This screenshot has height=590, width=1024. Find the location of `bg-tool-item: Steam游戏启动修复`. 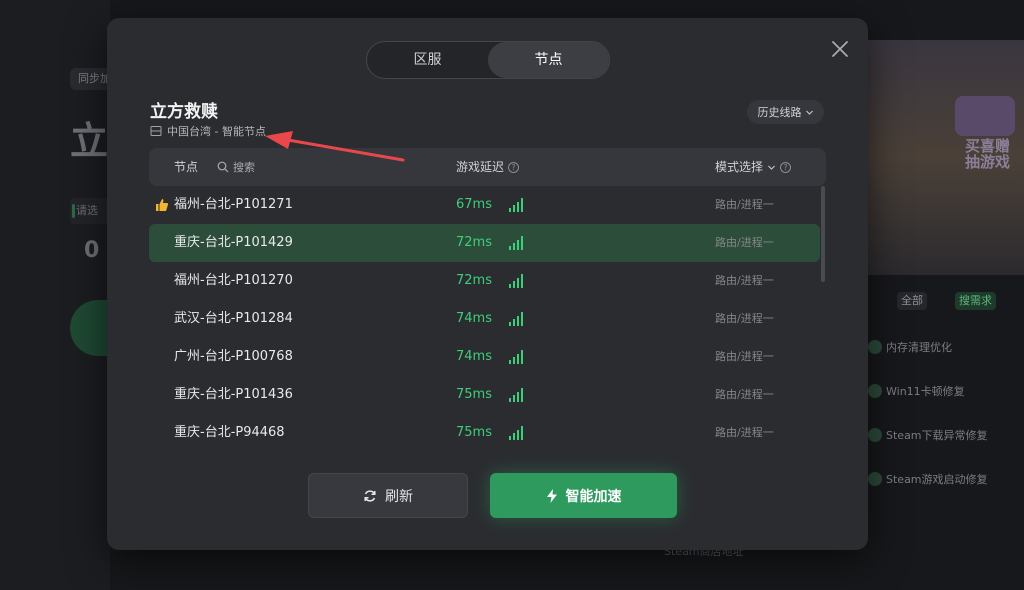

bg-tool-item: Steam游戏启动修复 is located at coordinates (928, 480).